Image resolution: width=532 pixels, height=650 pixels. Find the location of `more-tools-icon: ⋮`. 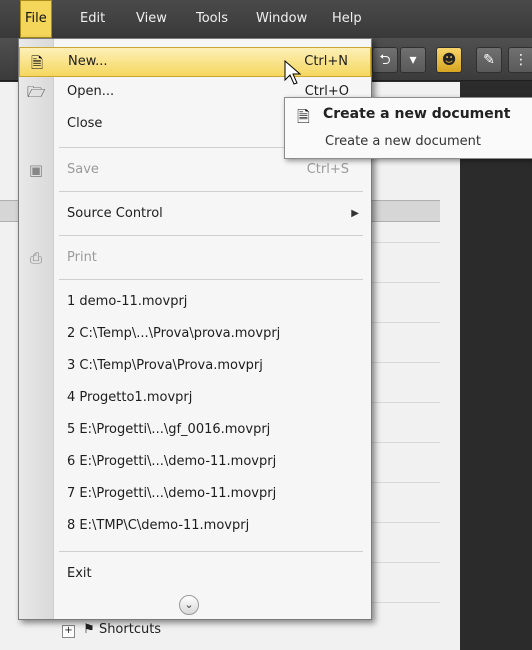

more-tools-icon: ⋮ is located at coordinates (520, 60).